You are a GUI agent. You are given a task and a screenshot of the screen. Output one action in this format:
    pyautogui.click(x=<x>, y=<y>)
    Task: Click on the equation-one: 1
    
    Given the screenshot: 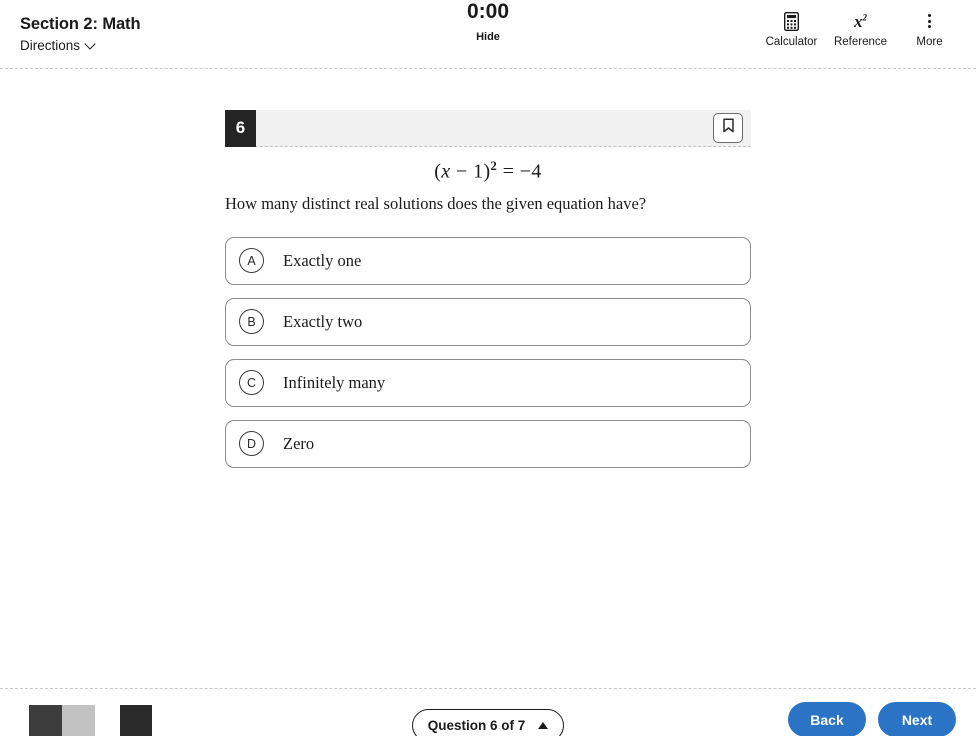 What is the action you would take?
    pyautogui.click(x=478, y=171)
    